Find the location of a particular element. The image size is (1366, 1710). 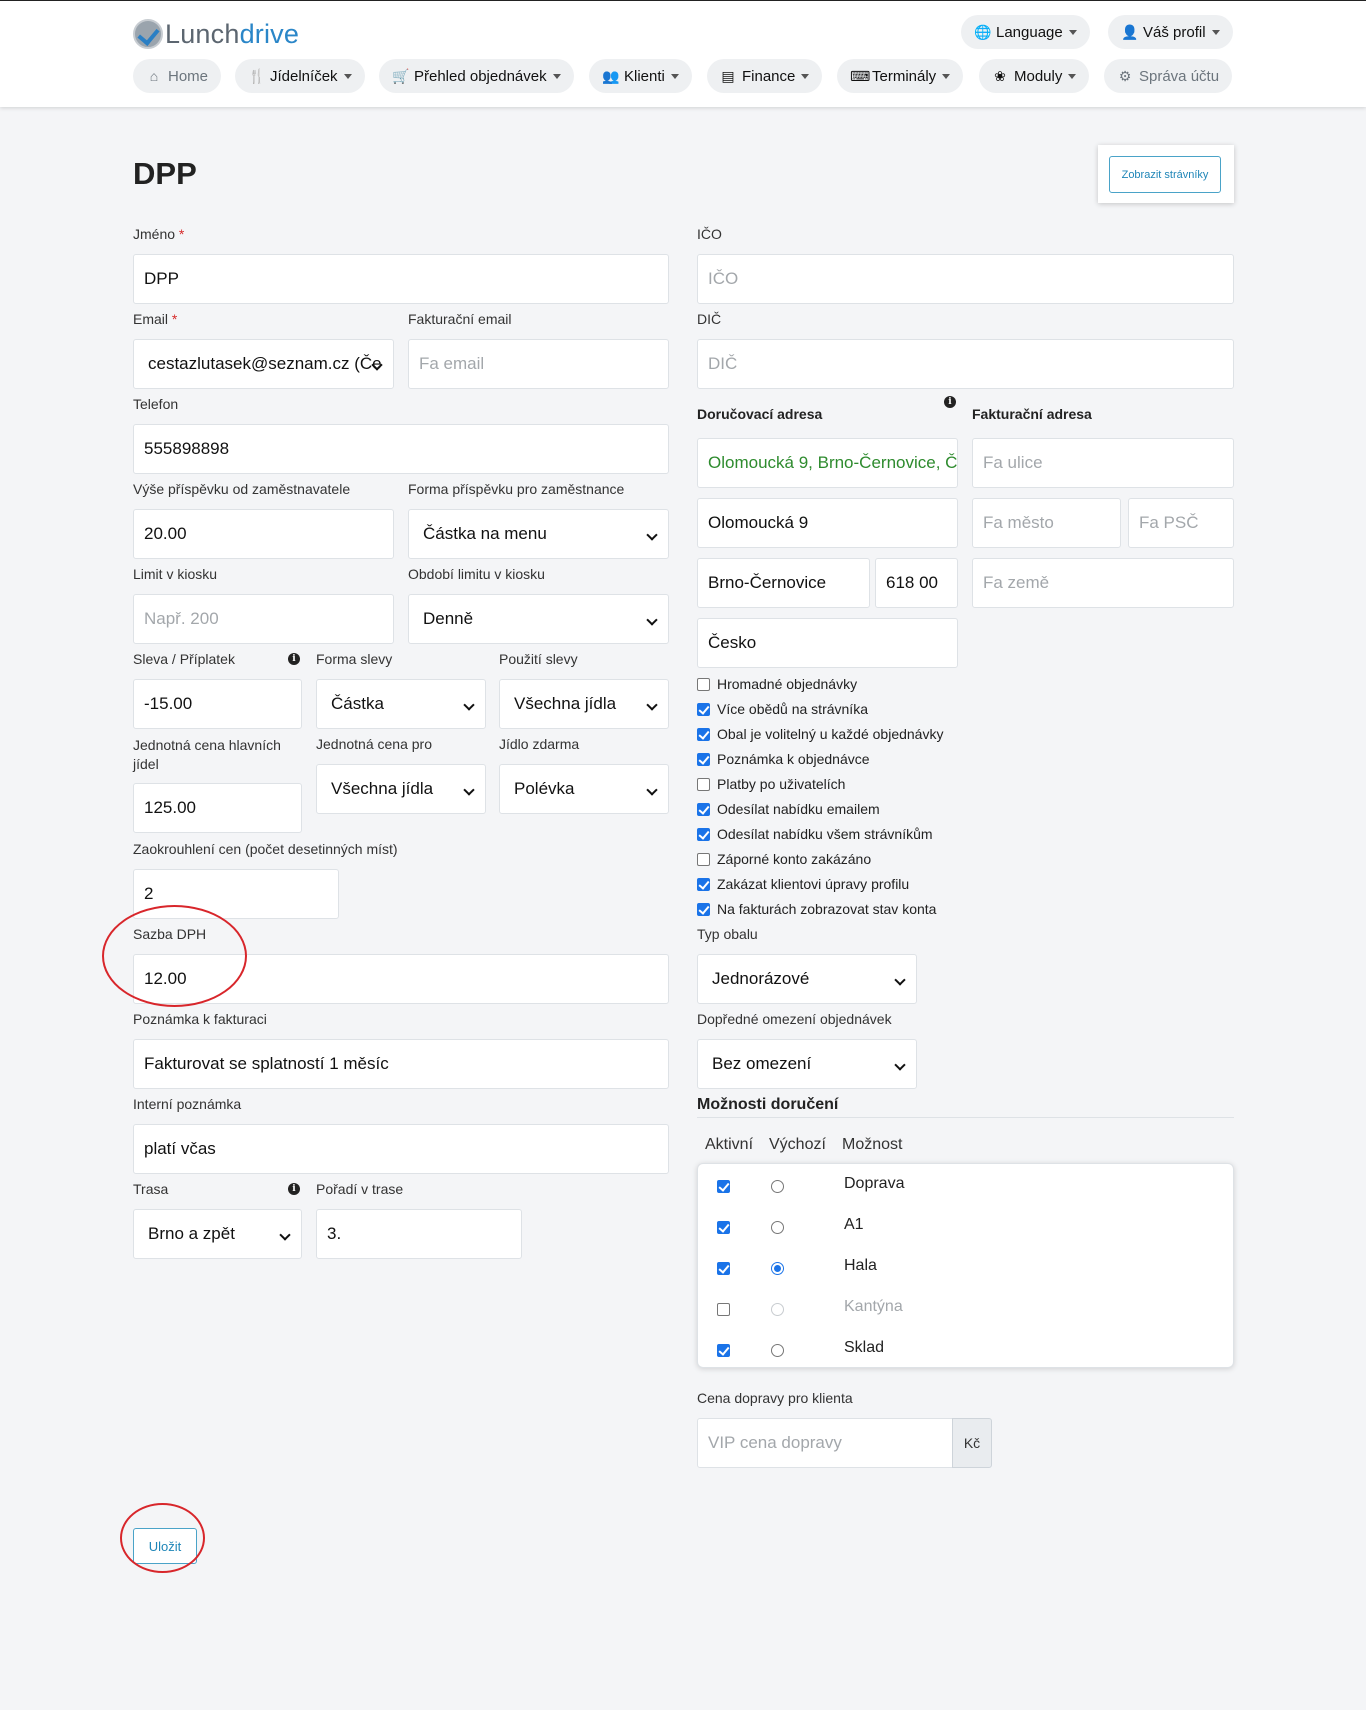

checkbox-send-offer-all: Odesílat nabídku všem strávníkům is located at coordinates (815, 834).